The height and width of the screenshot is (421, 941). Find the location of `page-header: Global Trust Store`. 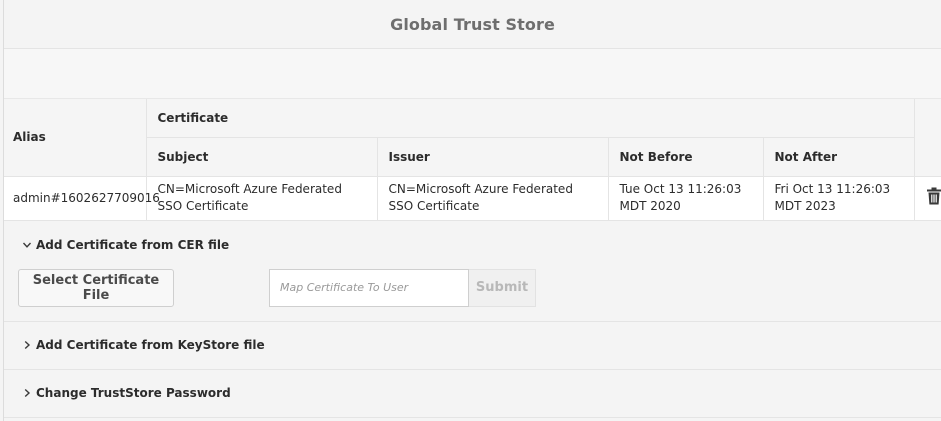

page-header: Global Trust Store is located at coordinates (472, 24).